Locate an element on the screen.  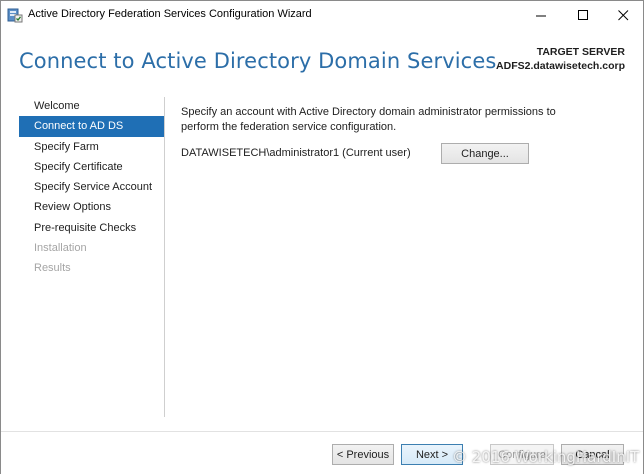
close-icon is located at coordinates (622, 15).